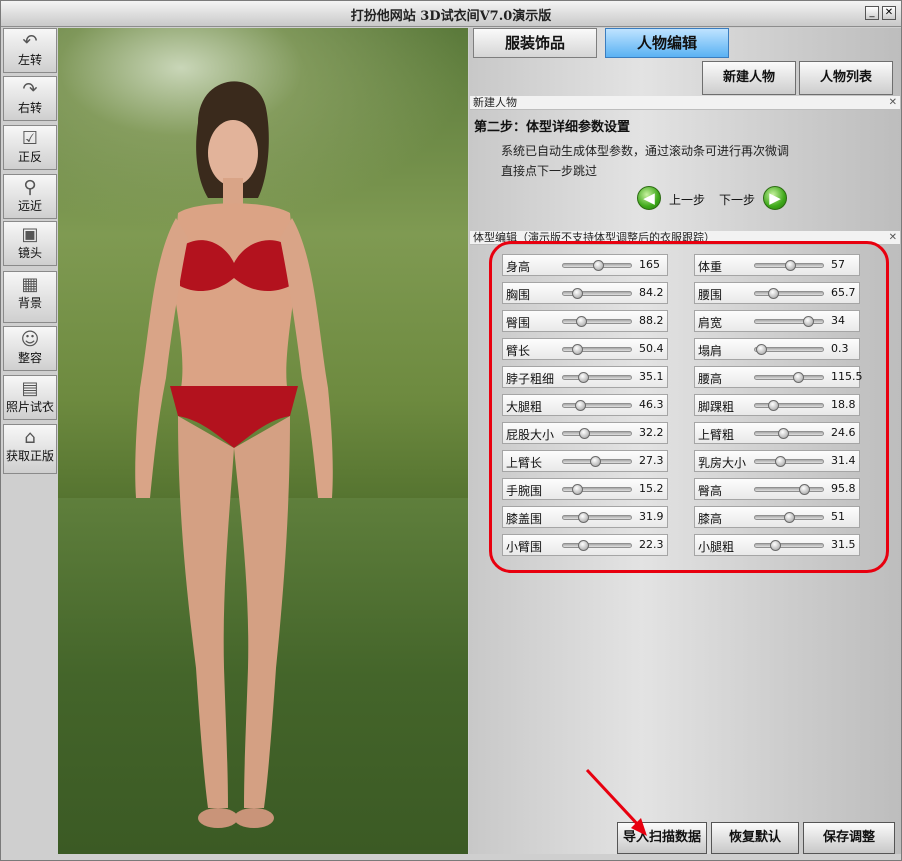  Describe the element at coordinates (29, 456) in the screenshot. I see `toolbar-label: 获取正版` at that location.